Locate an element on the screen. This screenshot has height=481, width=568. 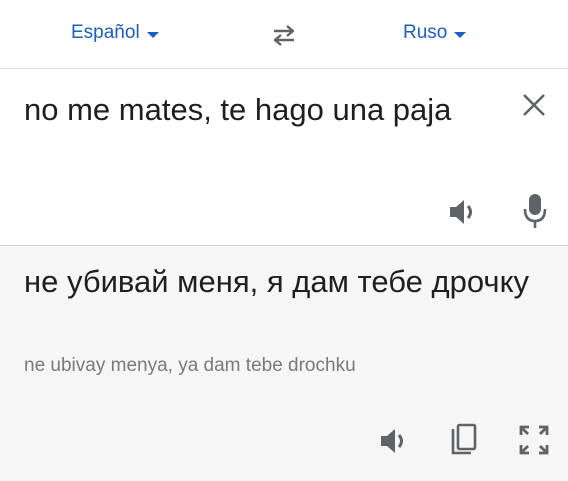
voice-input-button is located at coordinates (535, 211).